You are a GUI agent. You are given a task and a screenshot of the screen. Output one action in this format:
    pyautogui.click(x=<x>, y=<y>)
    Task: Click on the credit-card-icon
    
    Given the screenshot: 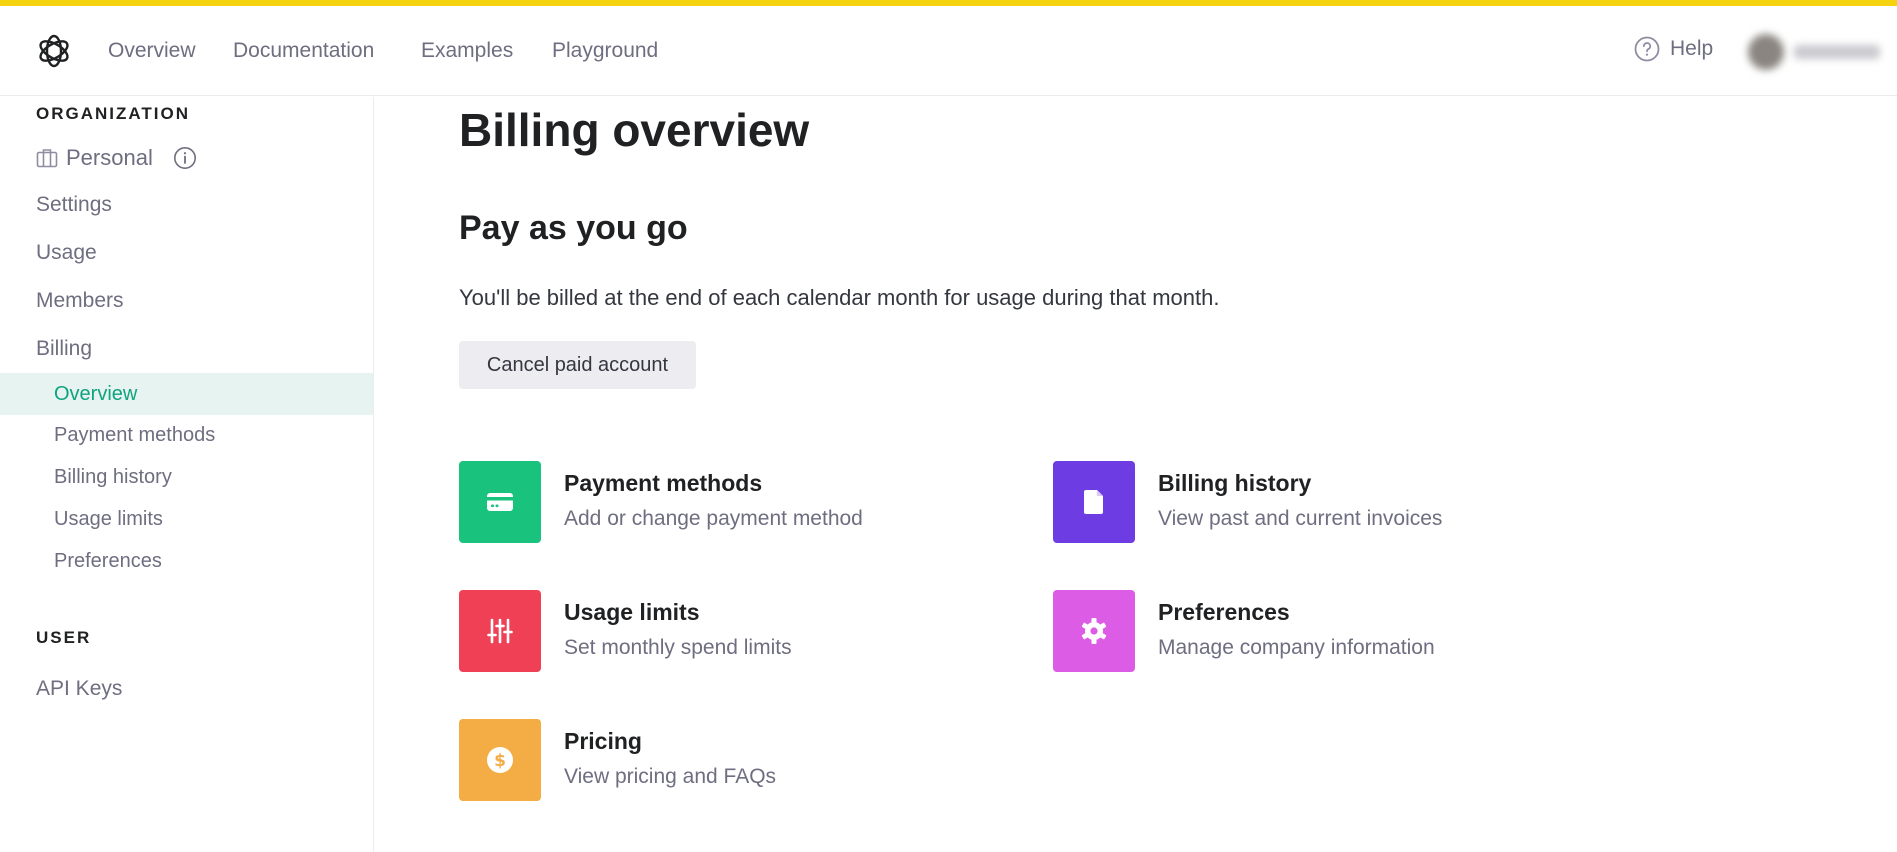 What is the action you would take?
    pyautogui.click(x=500, y=502)
    